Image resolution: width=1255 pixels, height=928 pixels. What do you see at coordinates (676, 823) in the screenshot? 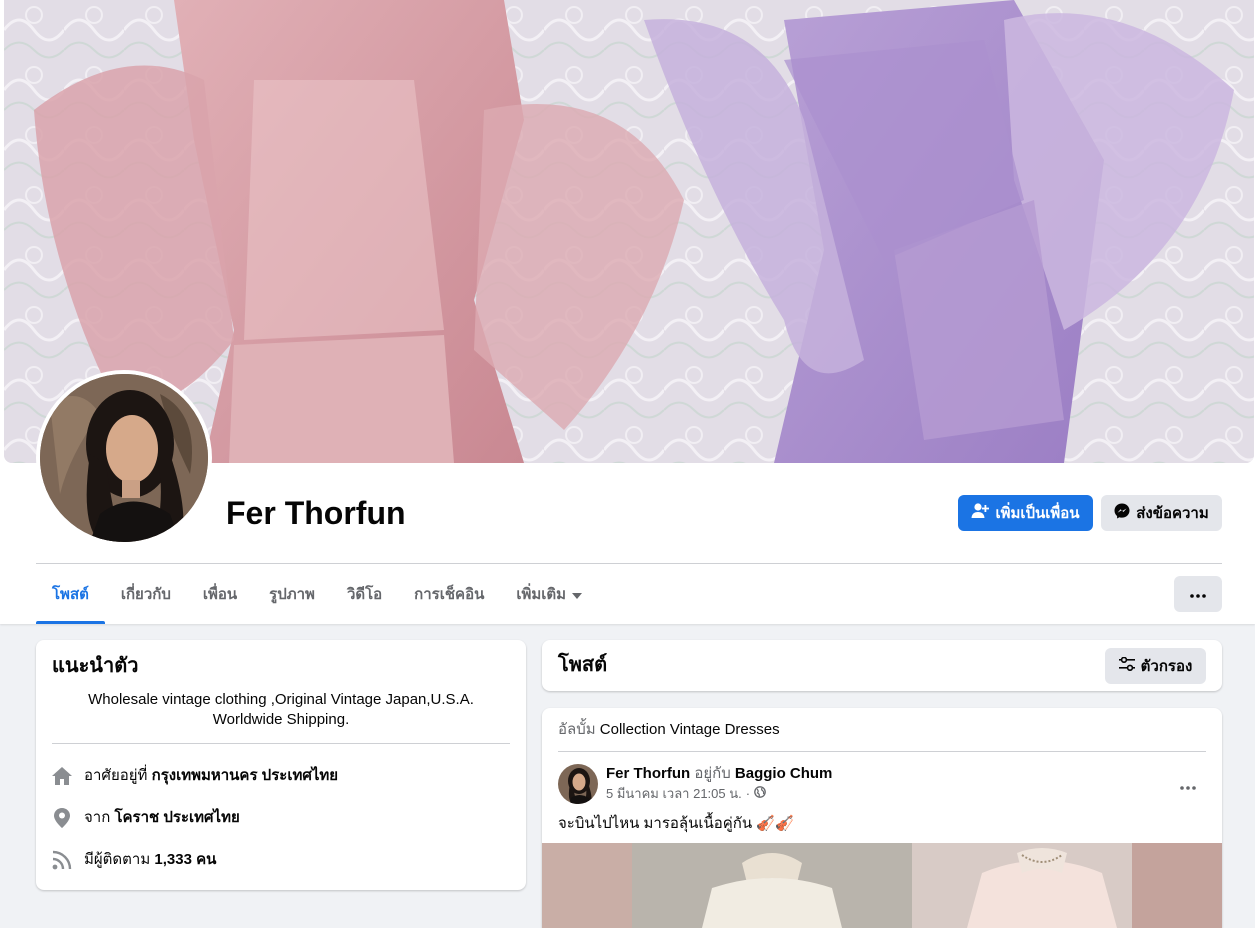
I see `post-text: จะบินไปไหน มารอลุ้นเนื้อคู่กัน 🎻🎻` at bounding box center [676, 823].